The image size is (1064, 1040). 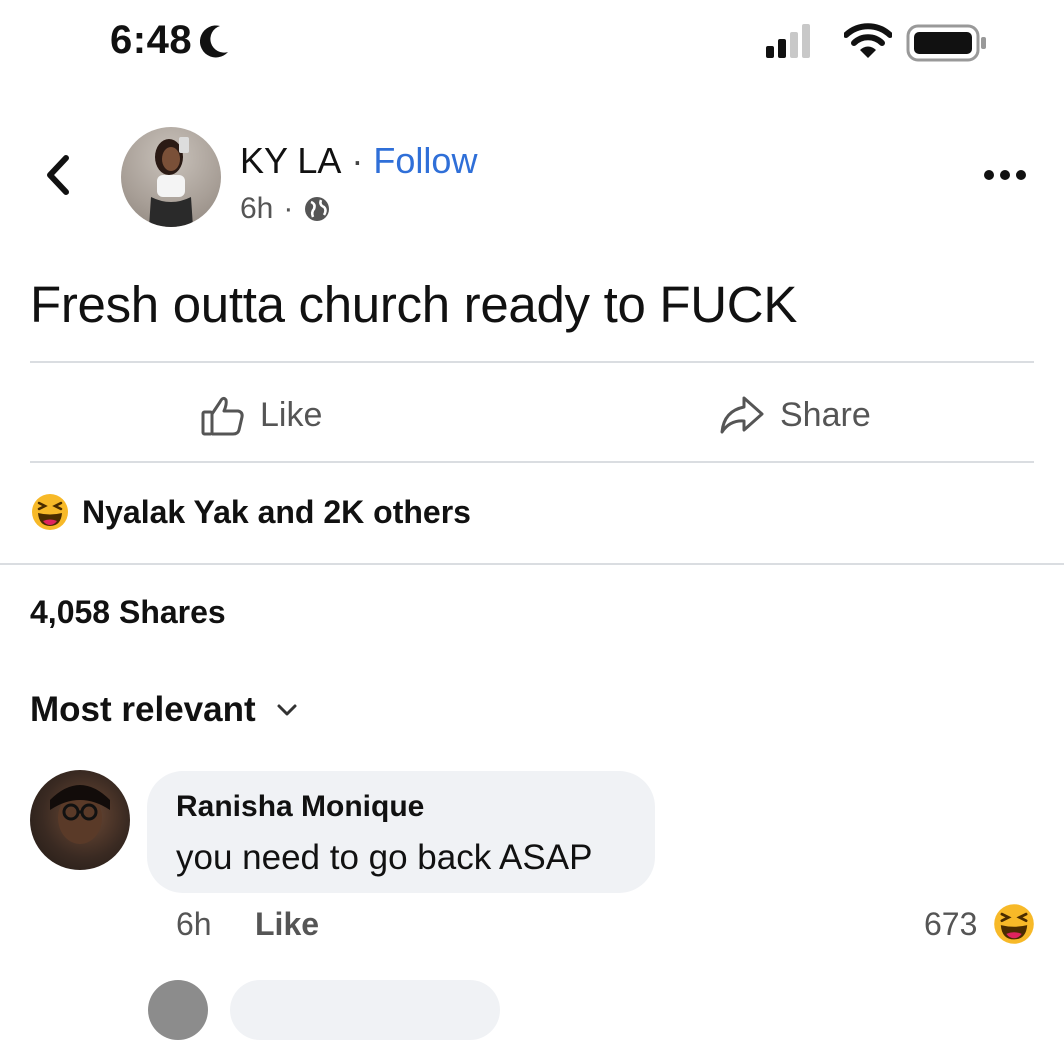 What do you see at coordinates (414, 304) in the screenshot?
I see `post-text: Fresh outta church ready to FUCK` at bounding box center [414, 304].